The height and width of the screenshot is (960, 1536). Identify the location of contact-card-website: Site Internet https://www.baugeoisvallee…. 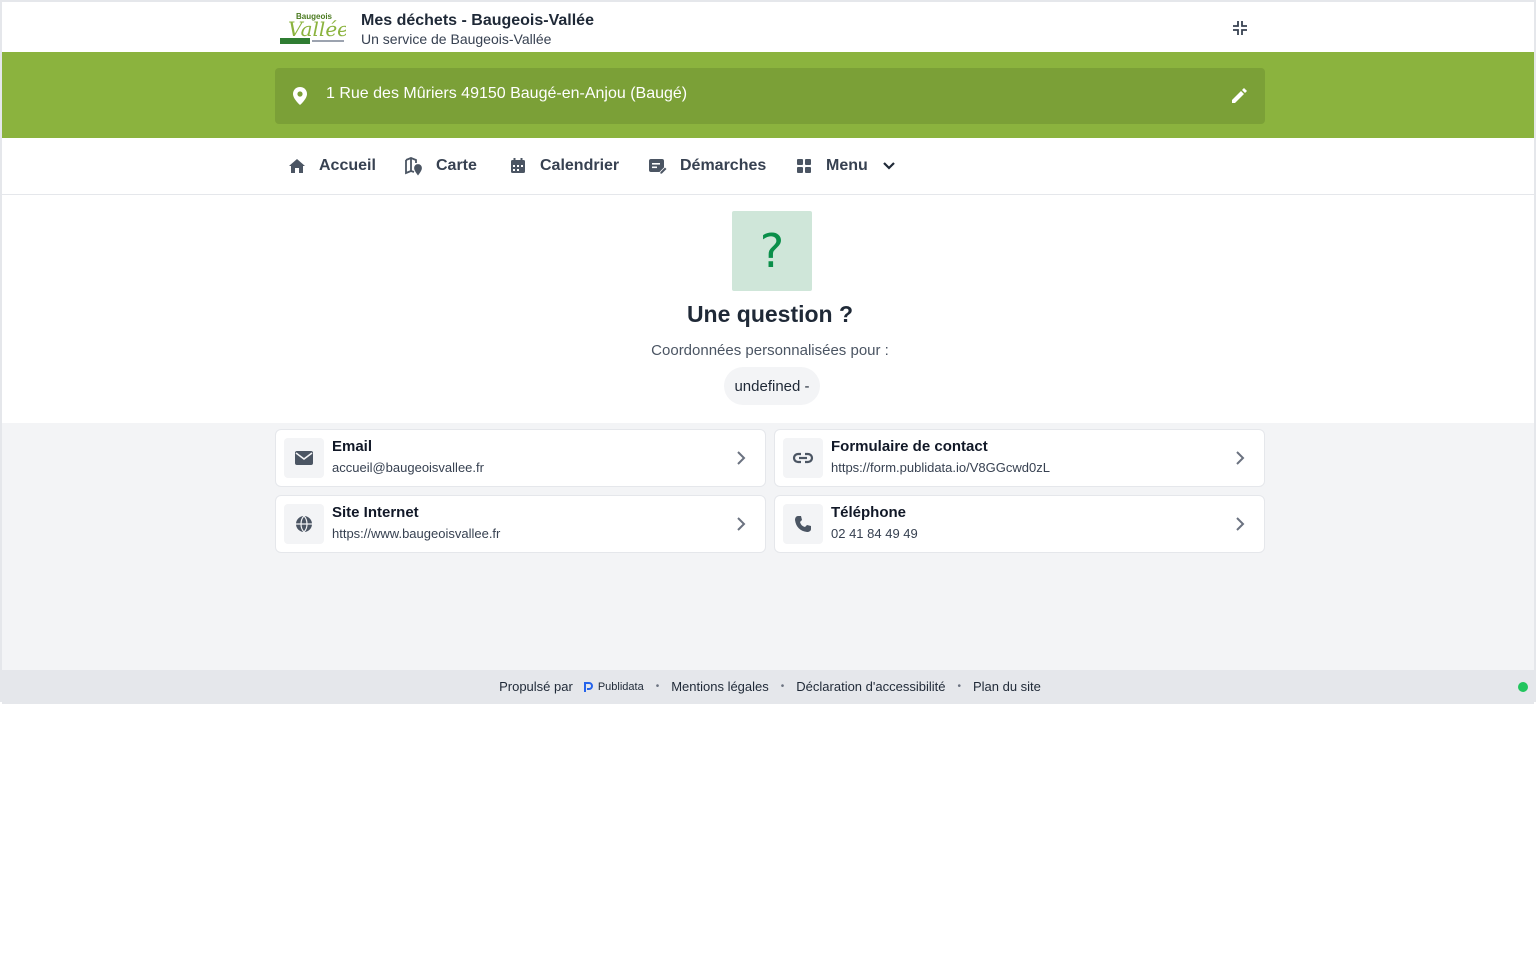
(520, 524).